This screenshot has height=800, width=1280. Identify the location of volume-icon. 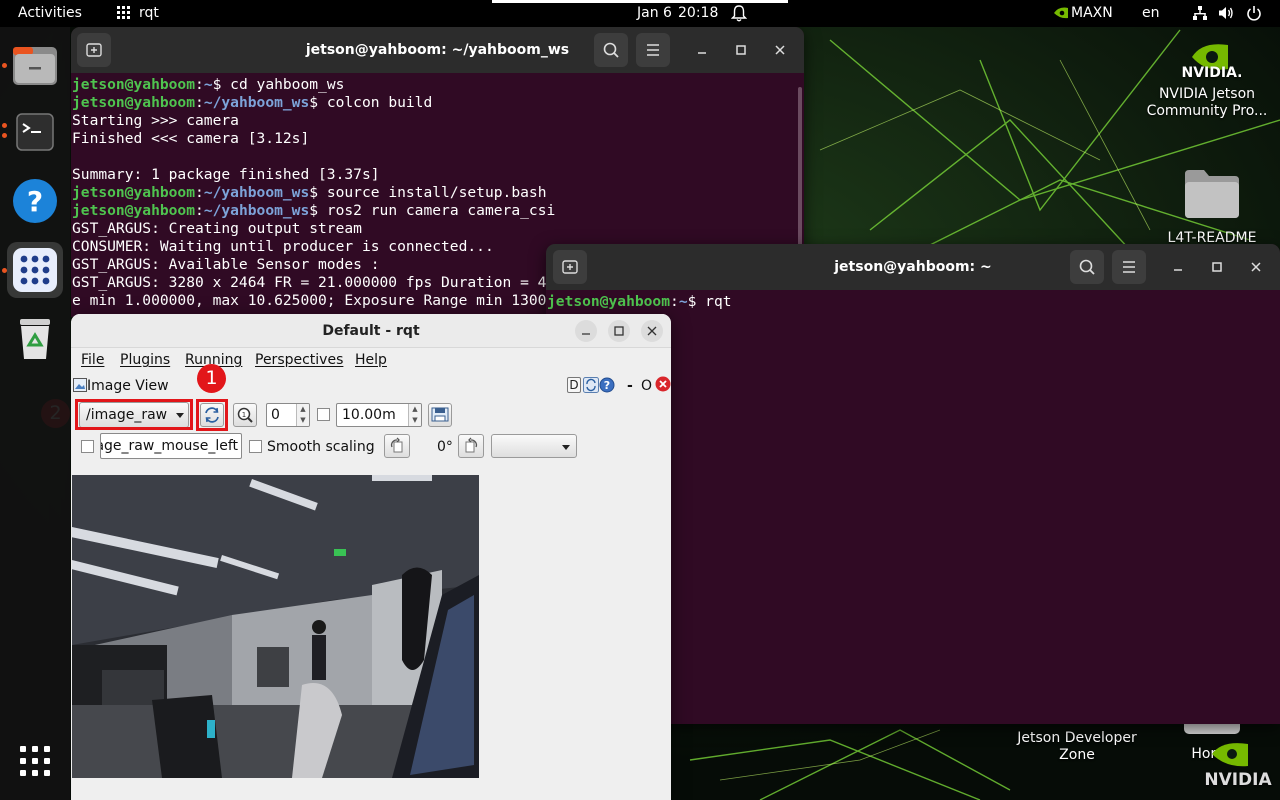
(1226, 15).